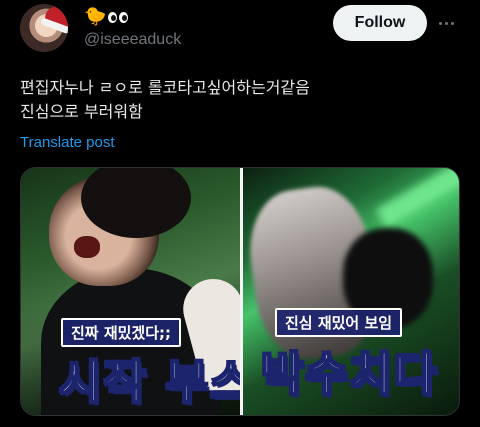 The width and height of the screenshot is (480, 427). I want to click on user-handle: @iseeeaduck, so click(132, 40).